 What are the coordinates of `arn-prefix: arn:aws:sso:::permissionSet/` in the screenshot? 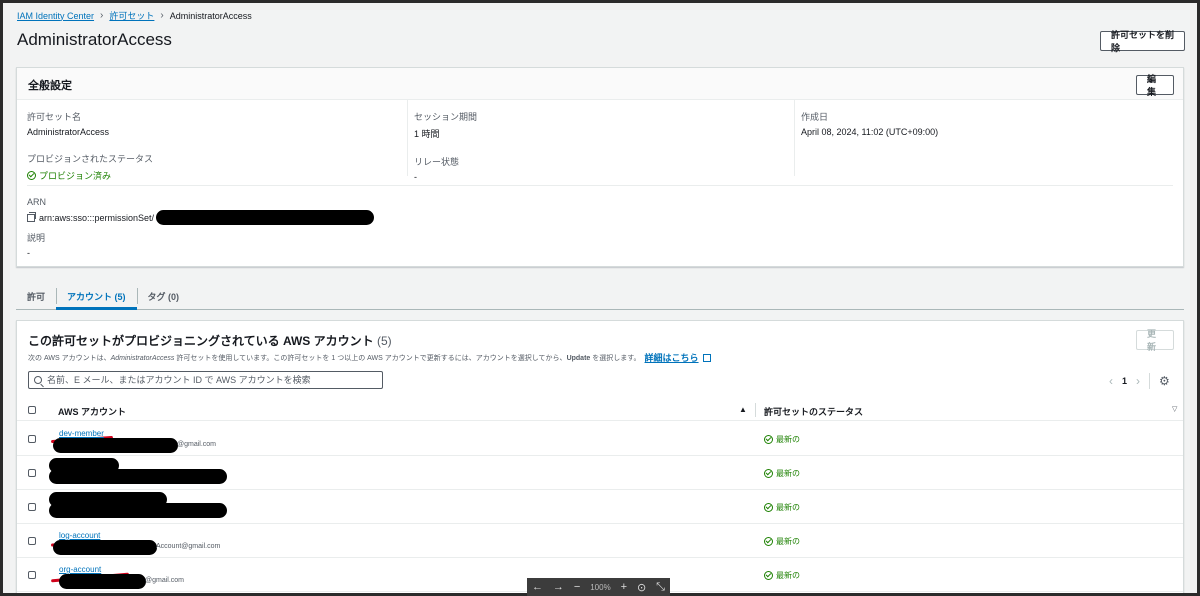 It's located at (97, 217).